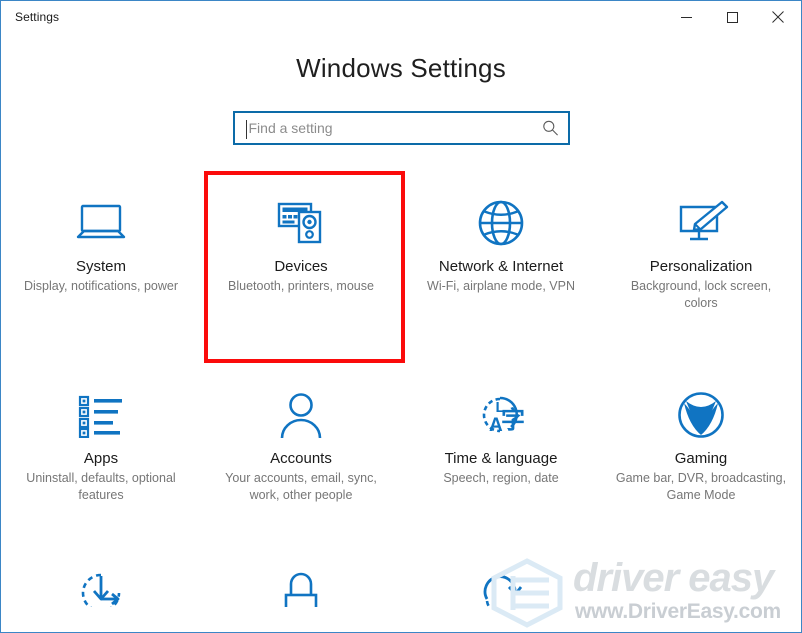  What do you see at coordinates (701, 458) in the screenshot?
I see `tile-title: Gaming` at bounding box center [701, 458].